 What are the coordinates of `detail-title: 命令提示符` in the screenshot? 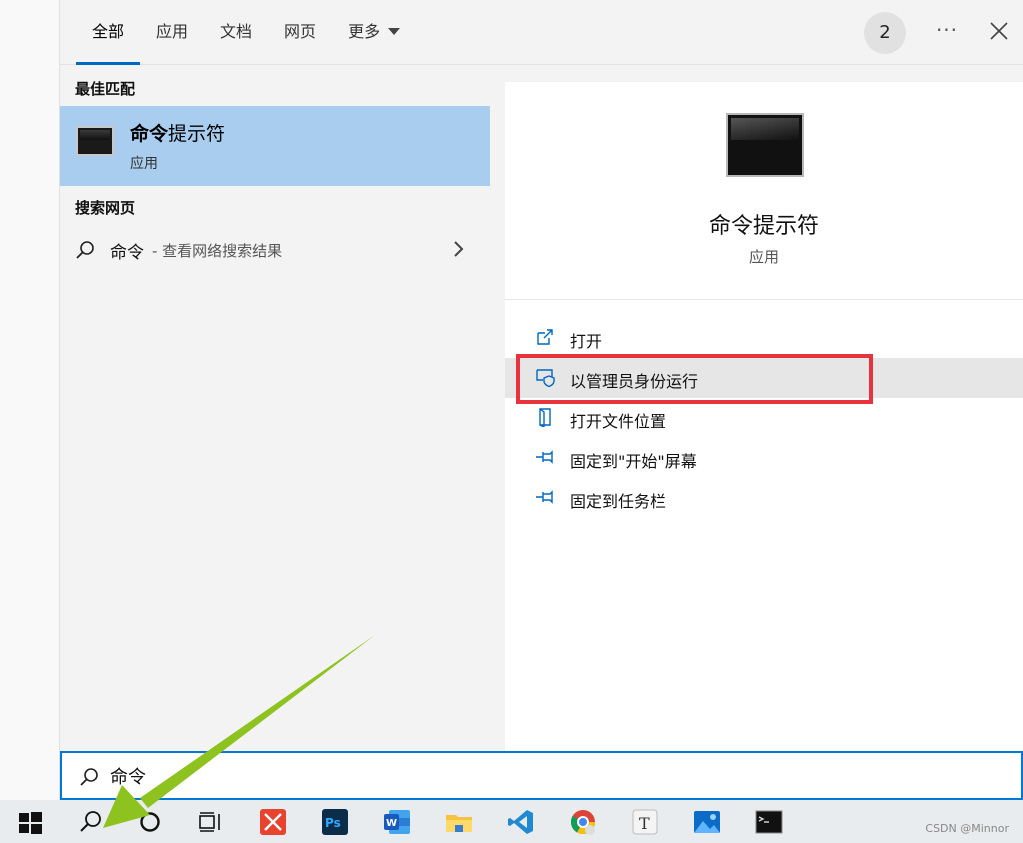 It's located at (763, 226).